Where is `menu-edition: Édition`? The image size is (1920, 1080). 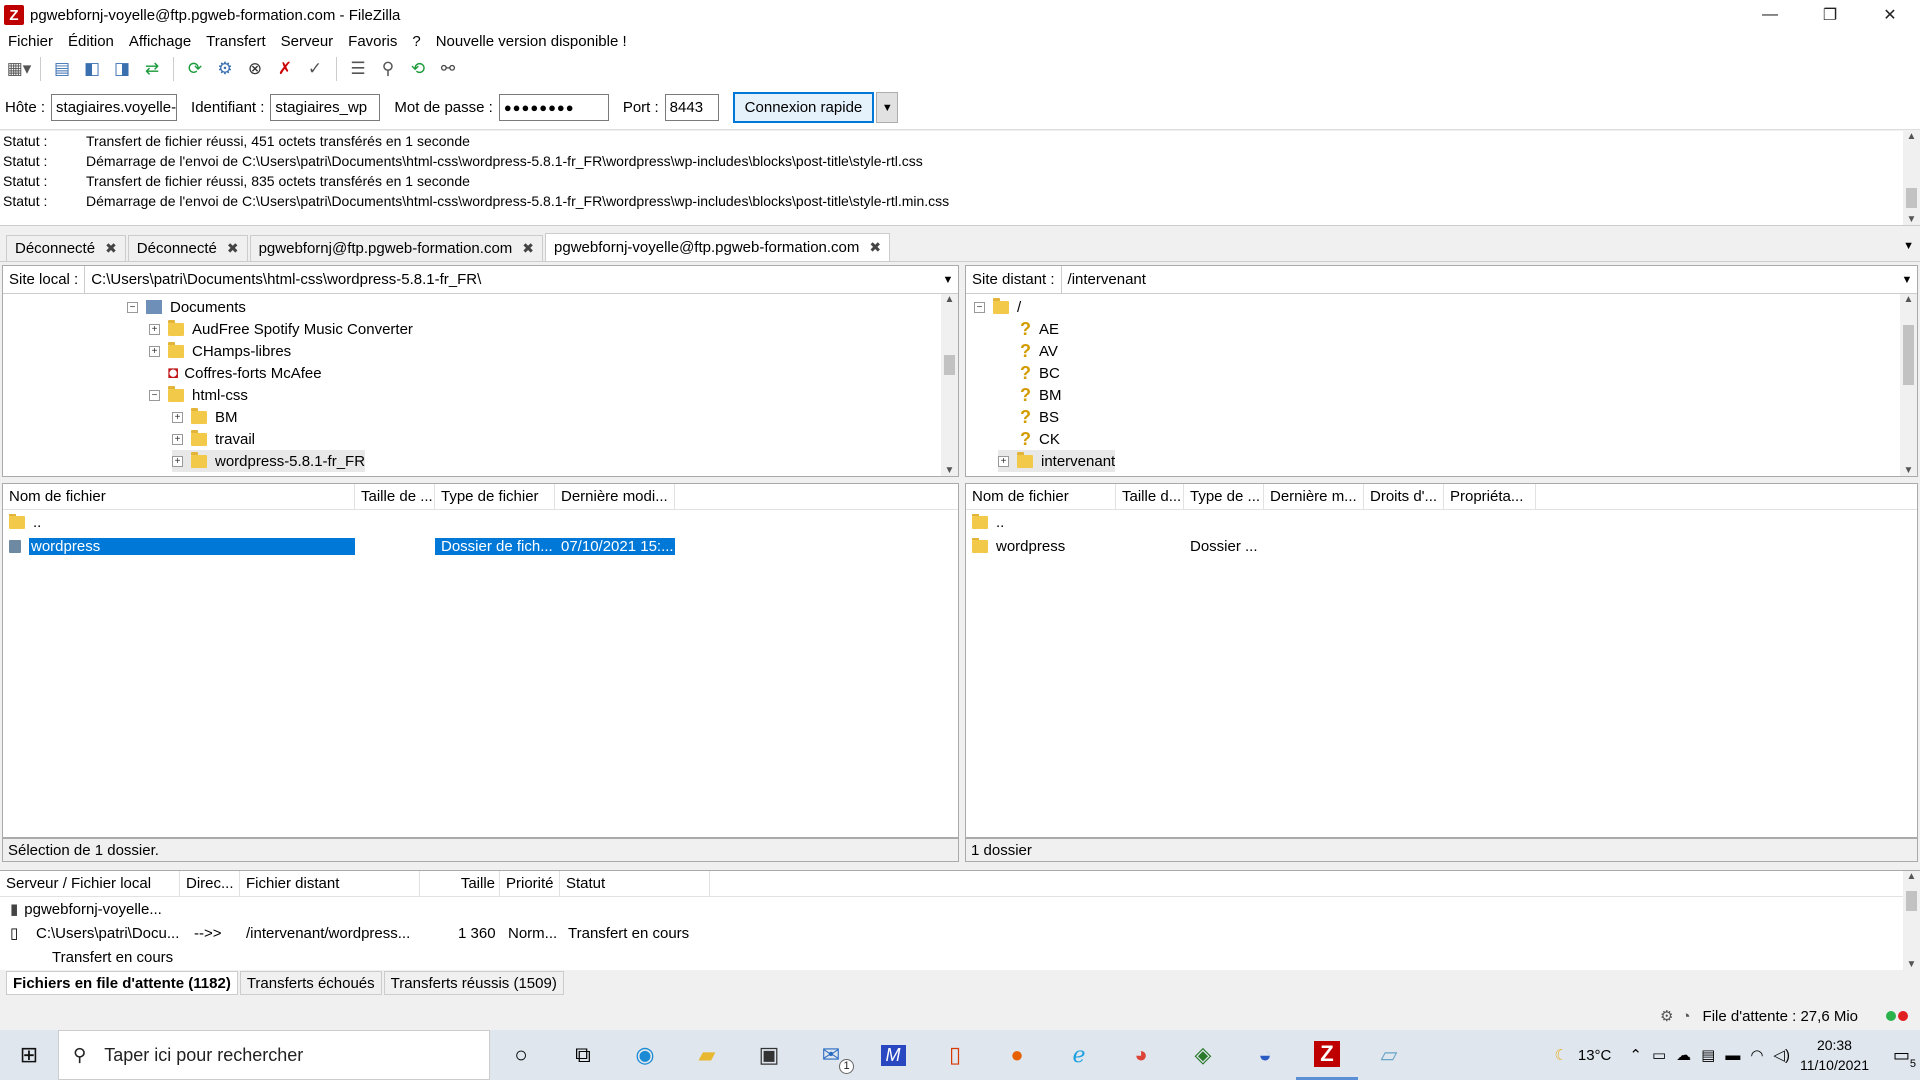 menu-edition: Édition is located at coordinates (91, 41).